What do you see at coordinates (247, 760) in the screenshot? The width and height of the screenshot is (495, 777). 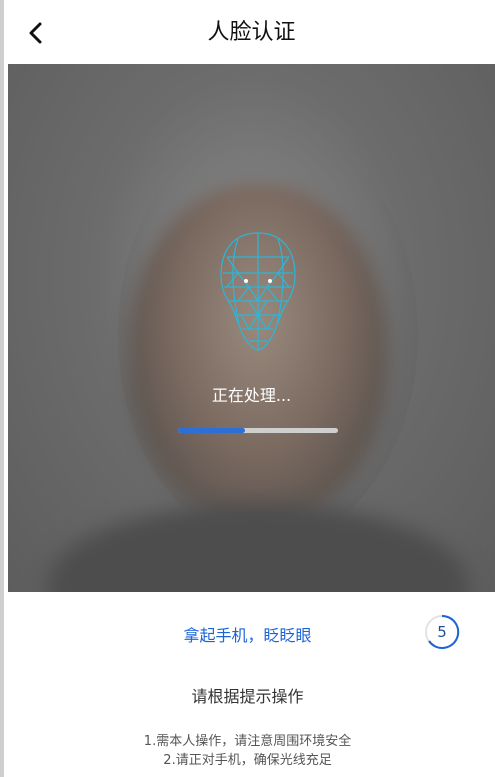 I see `tip-item: 2.请正对手机，确保光线充足` at bounding box center [247, 760].